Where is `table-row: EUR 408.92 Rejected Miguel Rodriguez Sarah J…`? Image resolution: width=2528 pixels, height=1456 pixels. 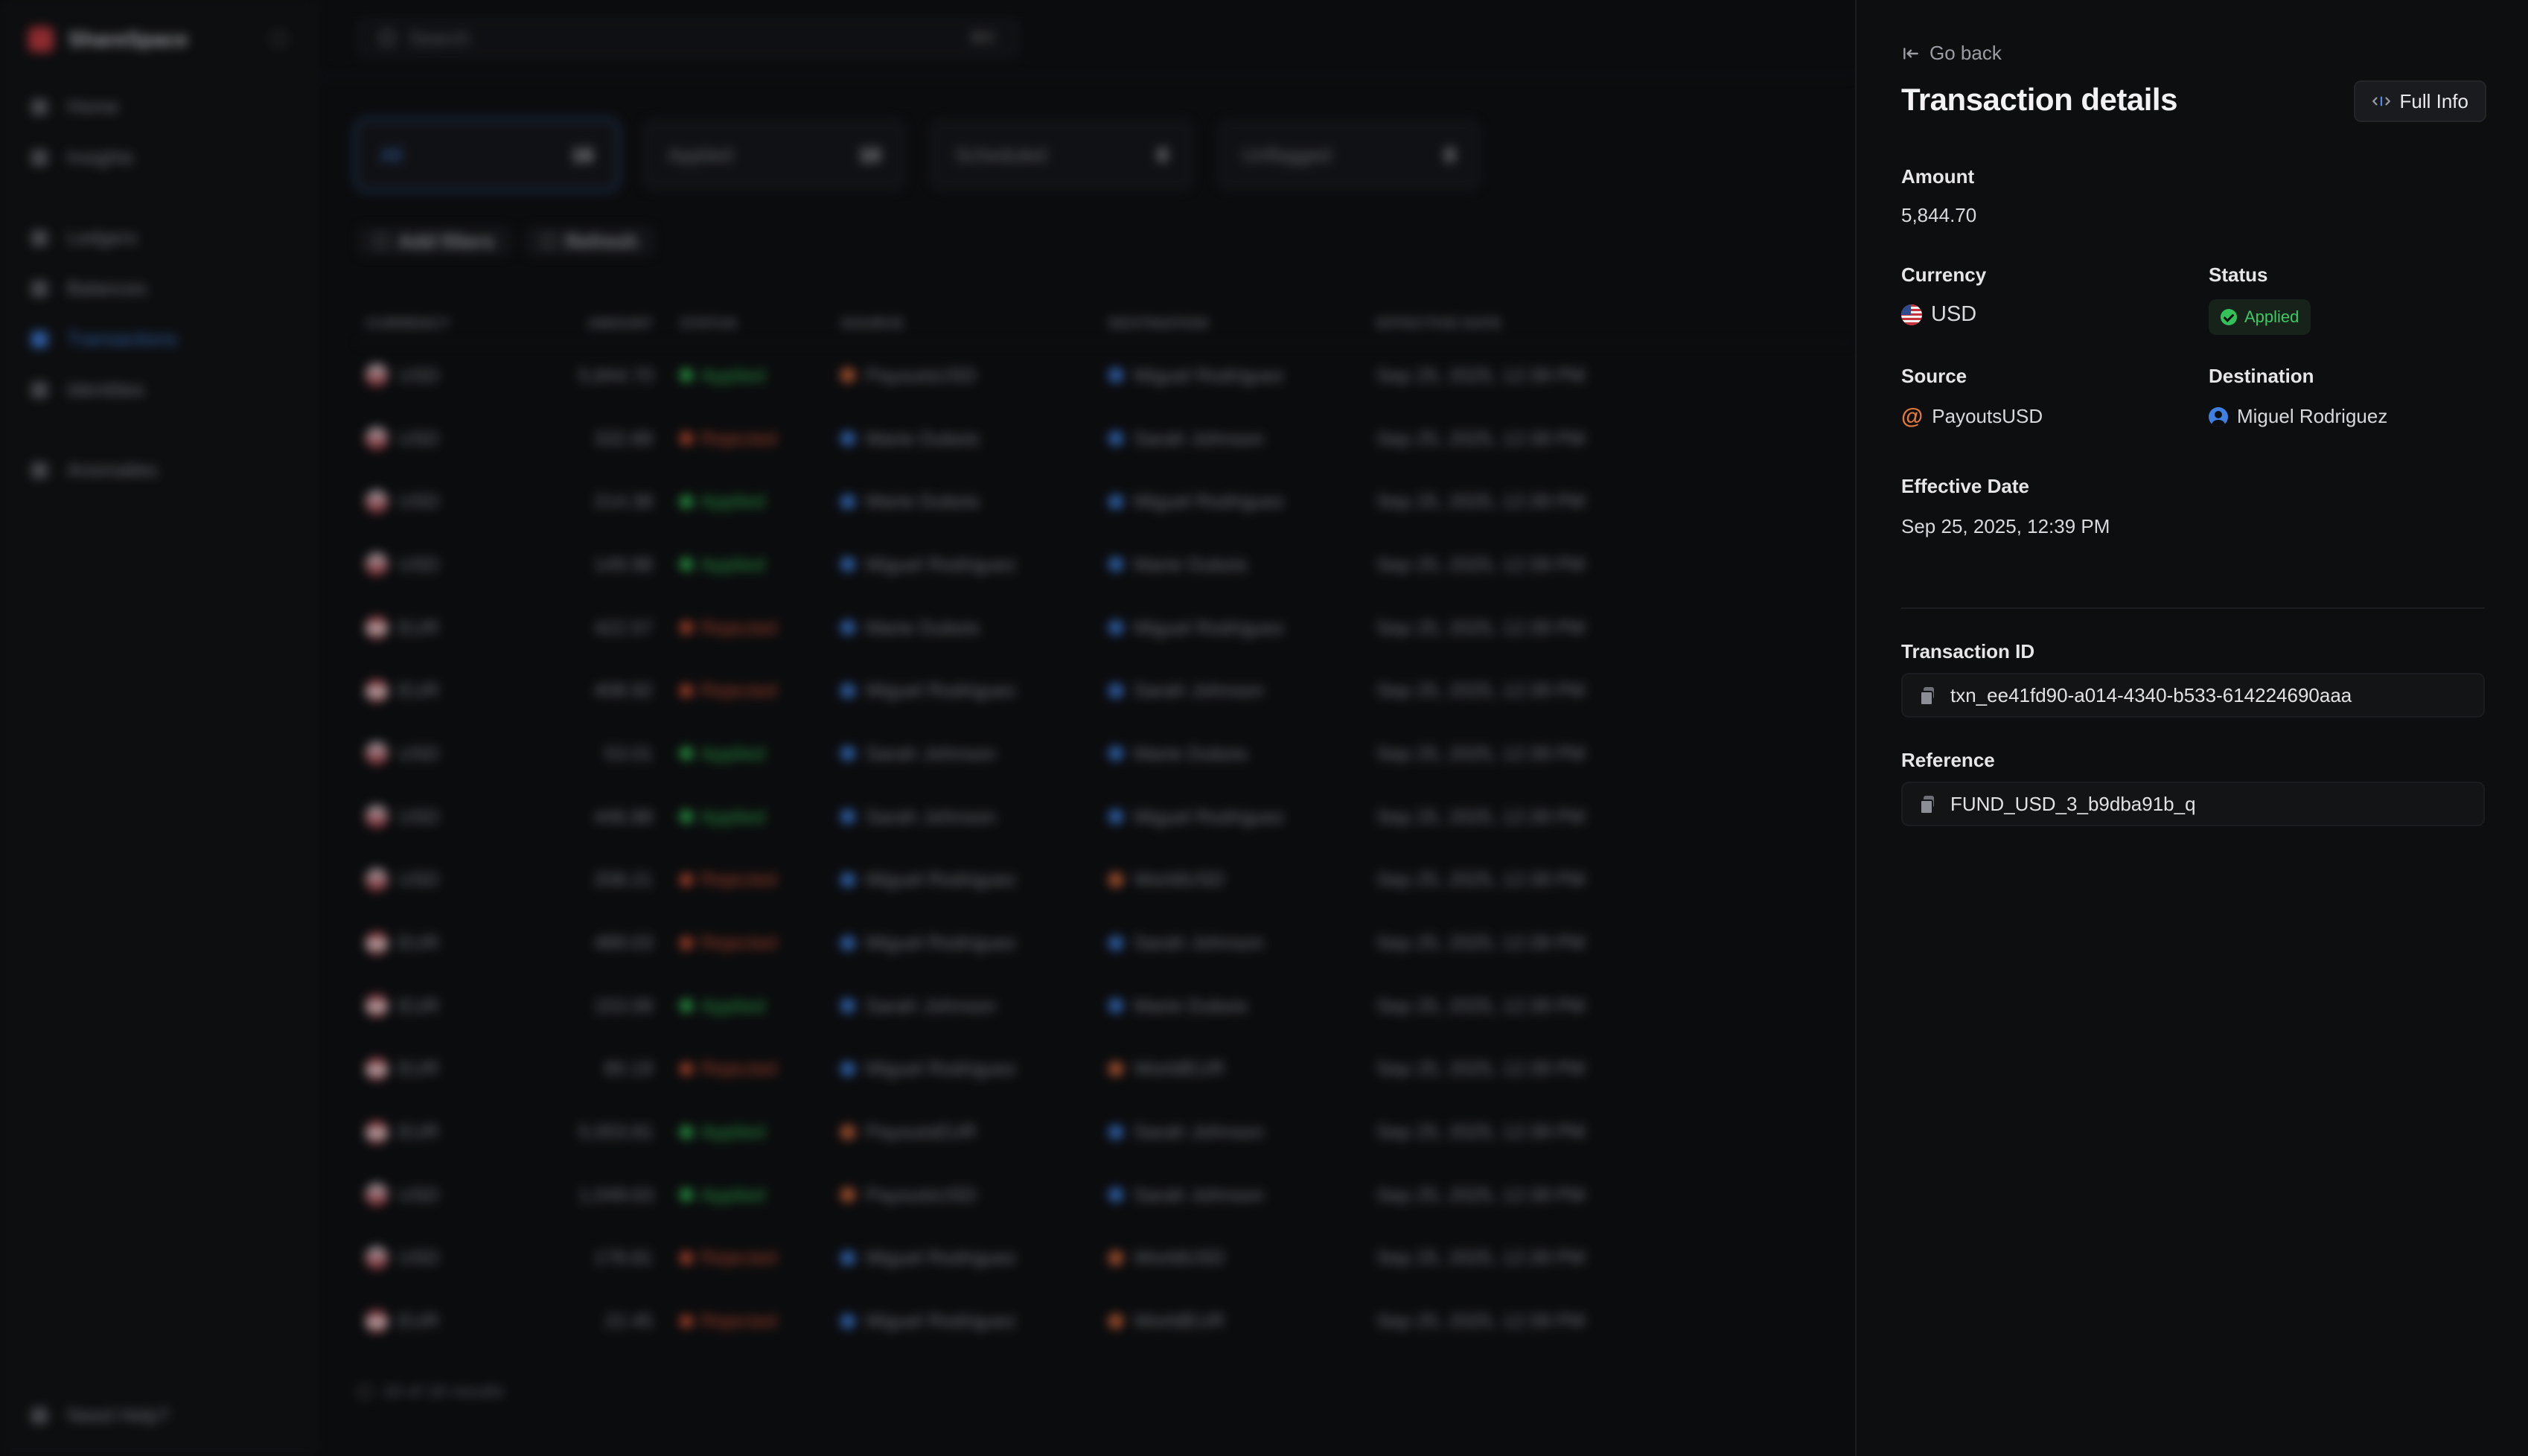
table-row: EUR 408.92 Rejected Miguel Rodriguez Sarah J… is located at coordinates (1105, 690).